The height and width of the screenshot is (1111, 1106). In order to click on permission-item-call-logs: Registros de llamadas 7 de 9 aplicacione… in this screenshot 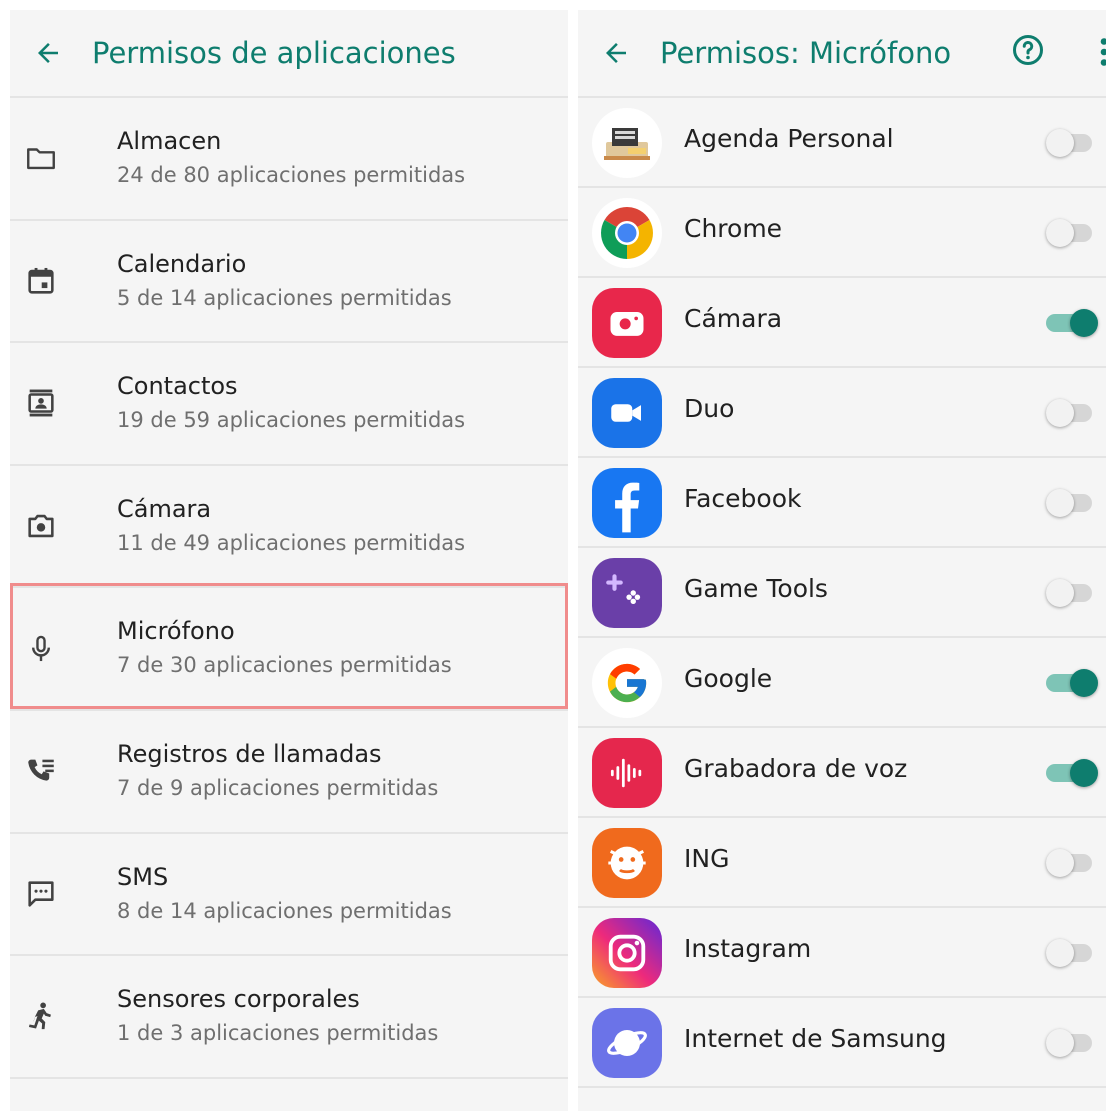, I will do `click(289, 772)`.